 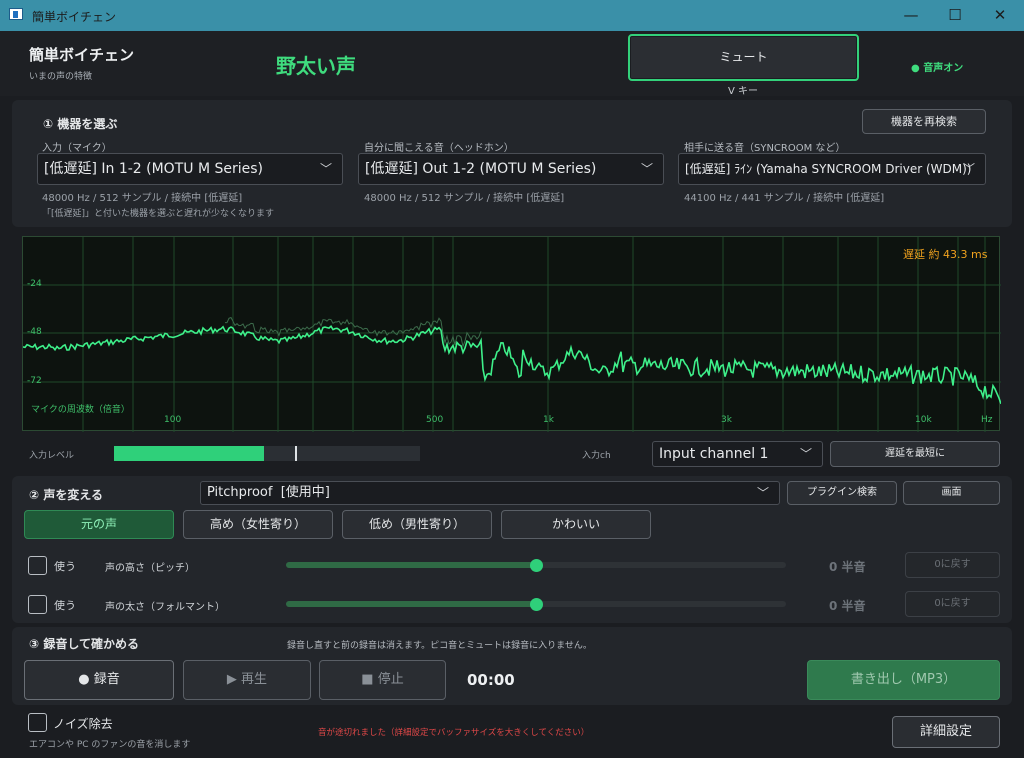 What do you see at coordinates (417, 524) in the screenshot?
I see `preset-low-button: 低め（男性寄り）` at bounding box center [417, 524].